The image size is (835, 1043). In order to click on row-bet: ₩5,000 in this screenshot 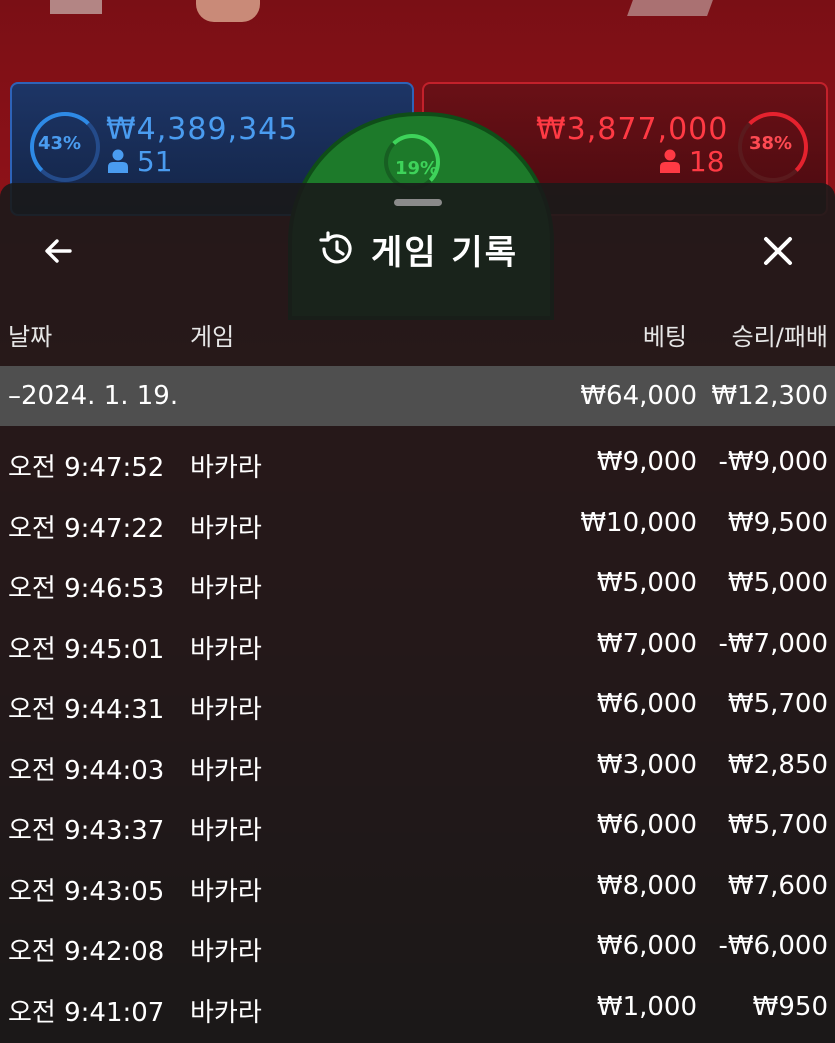, I will do `click(646, 583)`.